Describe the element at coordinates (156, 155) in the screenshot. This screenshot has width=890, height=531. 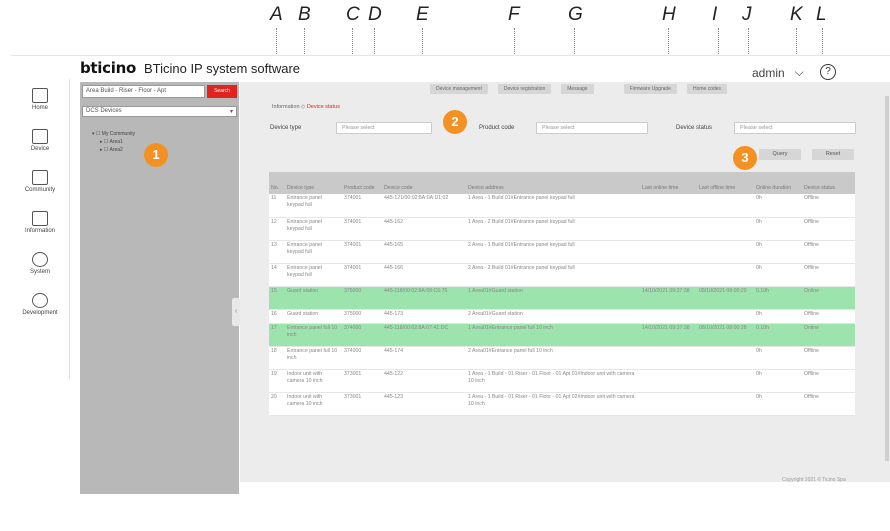
I see `callout-badge-1: 1` at that location.